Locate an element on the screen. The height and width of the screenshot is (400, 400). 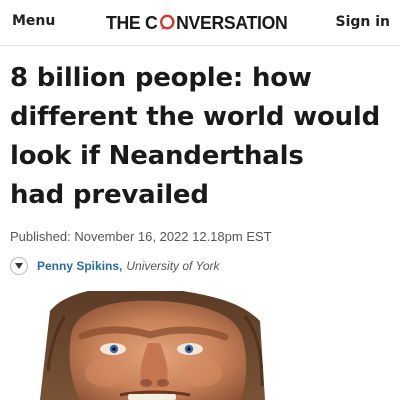
the-conversation-logo: THE C NVERSATION is located at coordinates (197, 23).